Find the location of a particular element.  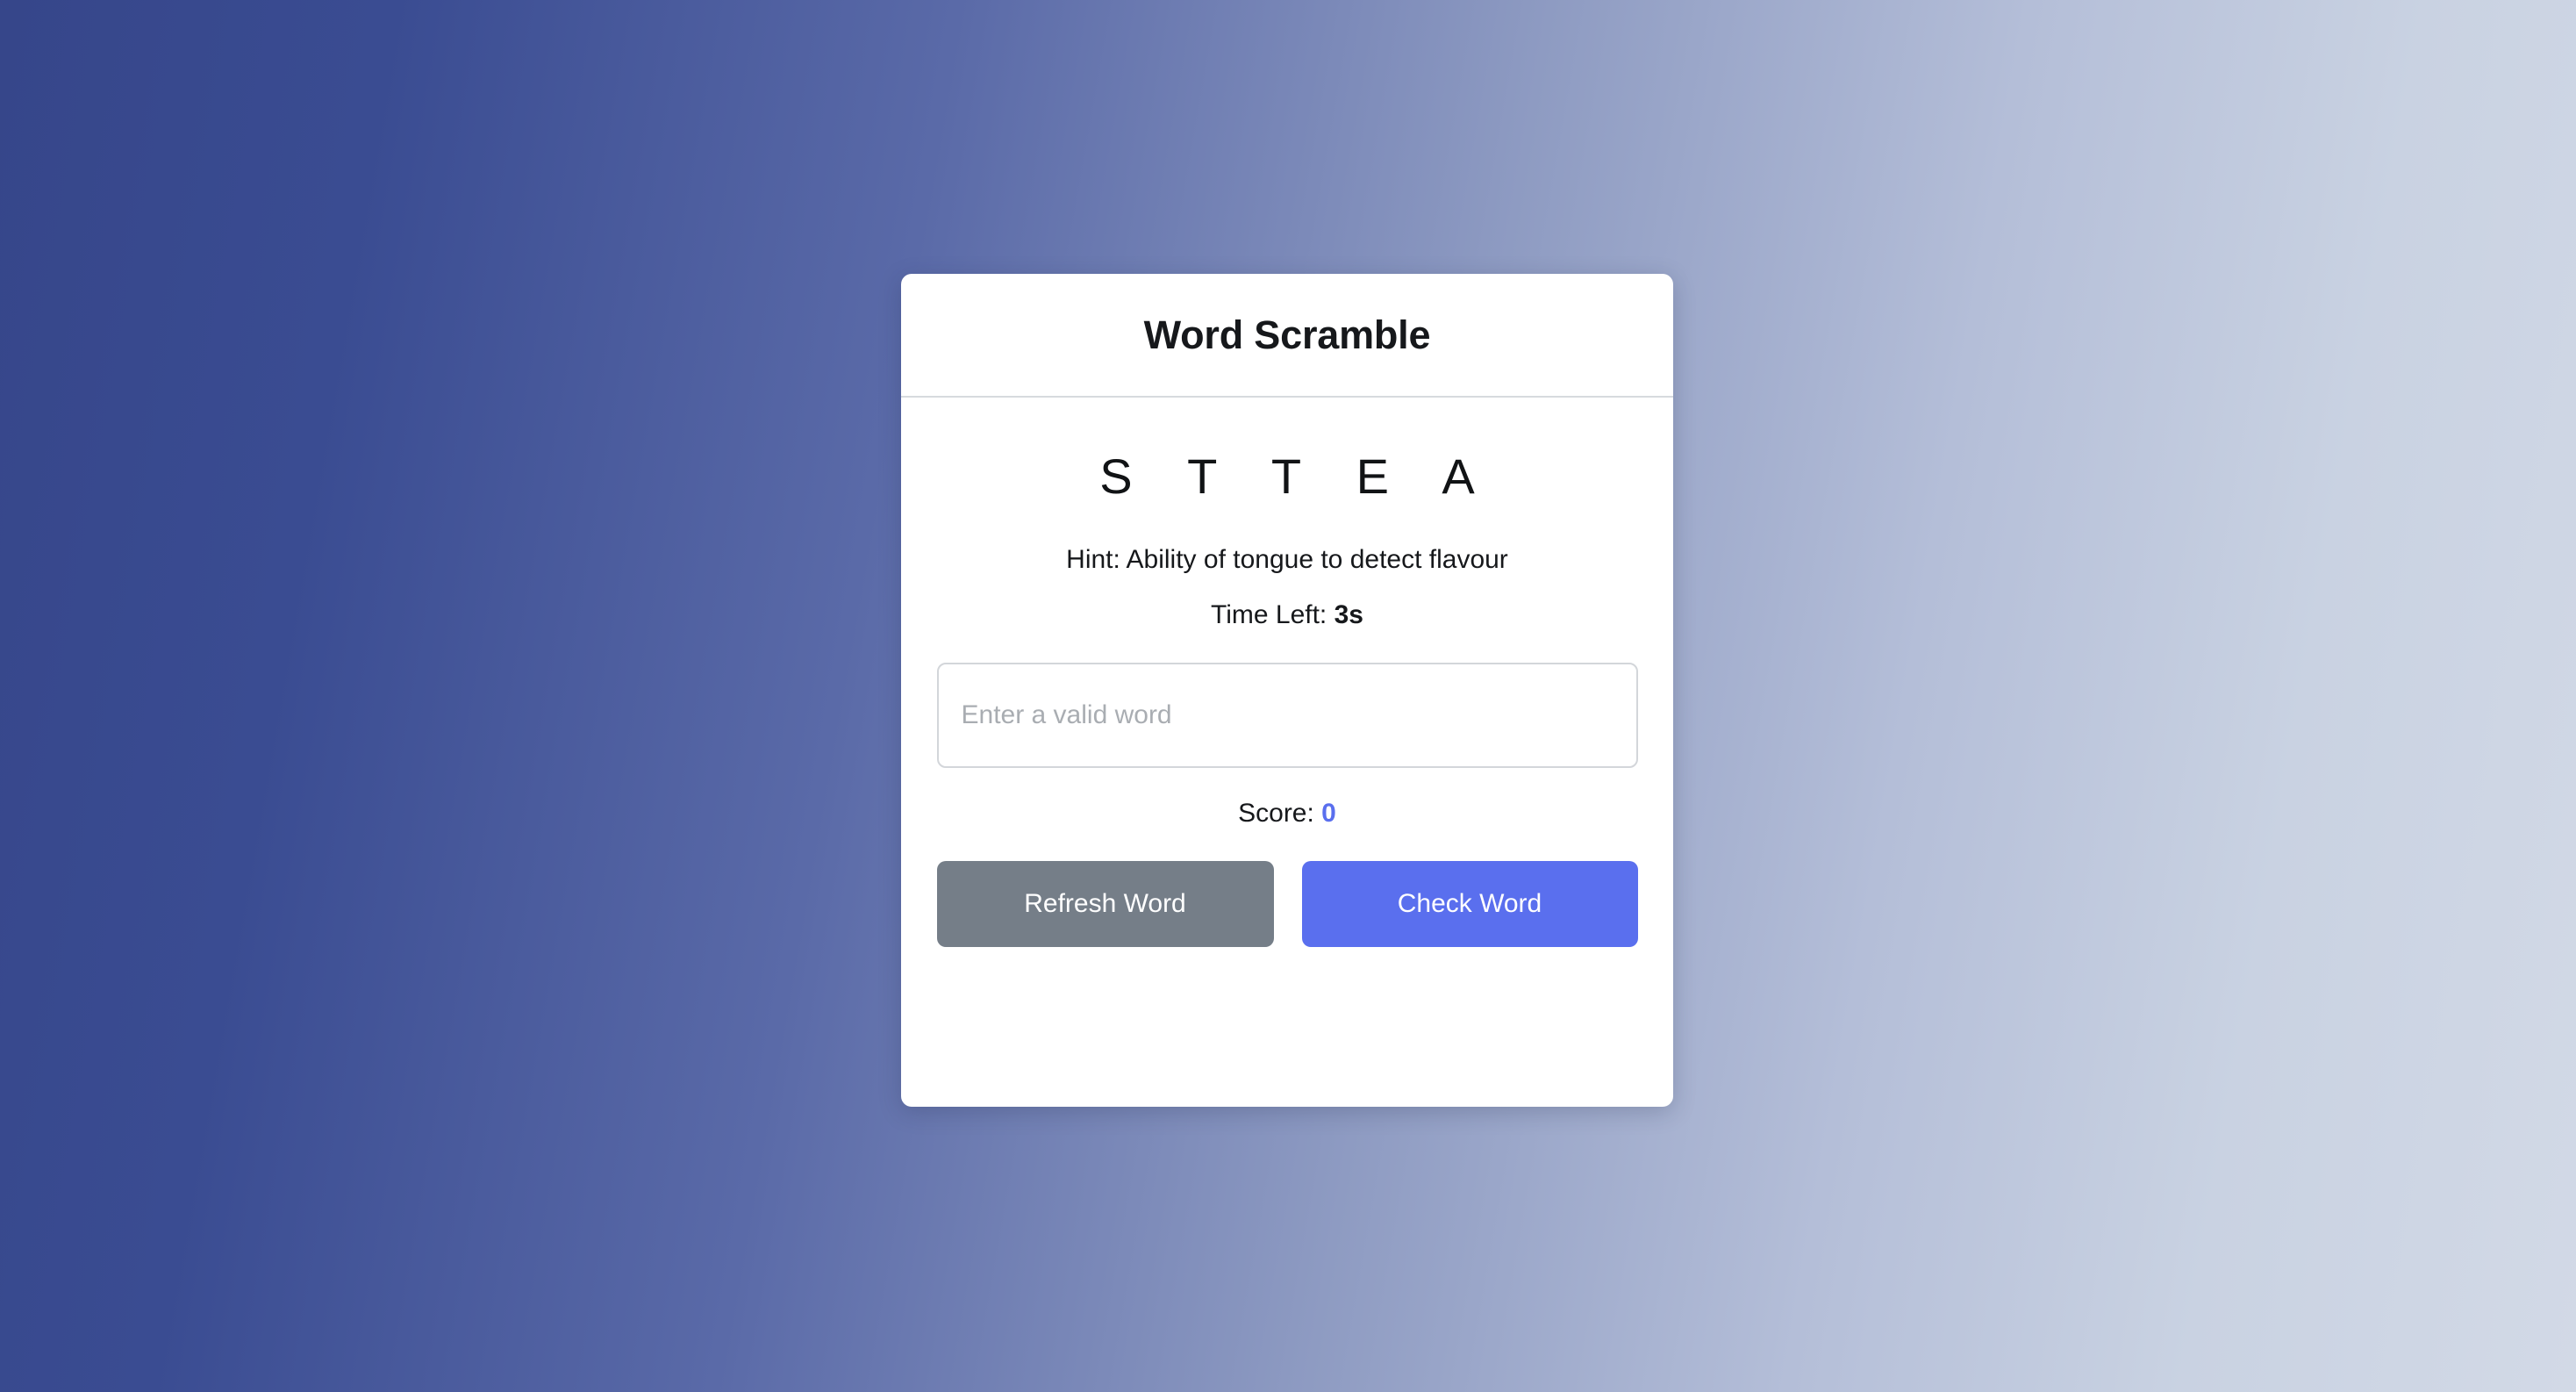

timer-label: Time Left: is located at coordinates (1273, 614).